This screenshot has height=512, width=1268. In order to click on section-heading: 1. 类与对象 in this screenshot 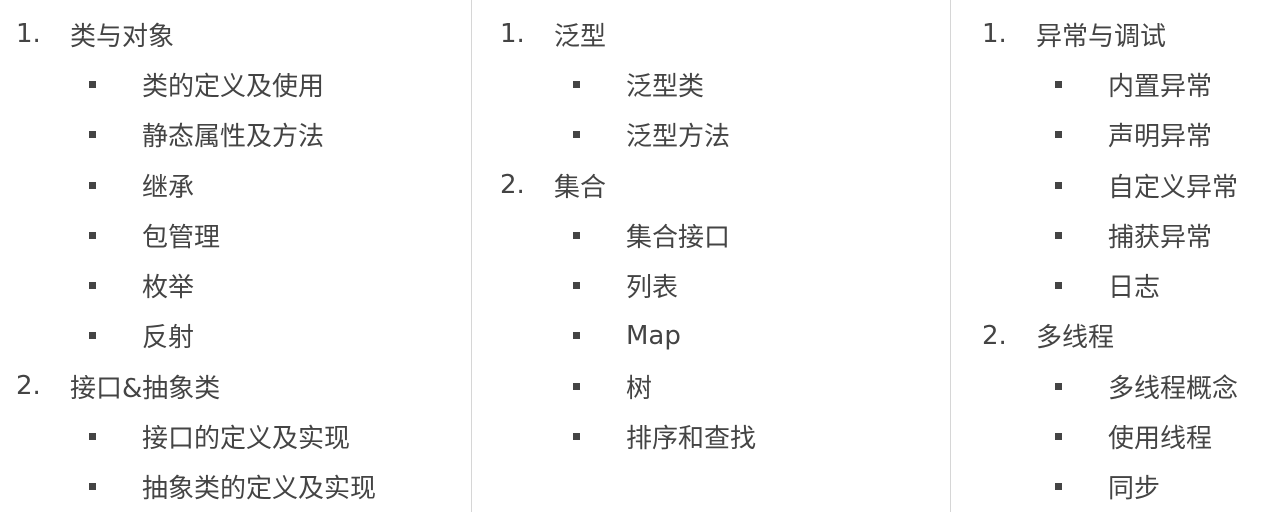, I will do `click(235, 34)`.